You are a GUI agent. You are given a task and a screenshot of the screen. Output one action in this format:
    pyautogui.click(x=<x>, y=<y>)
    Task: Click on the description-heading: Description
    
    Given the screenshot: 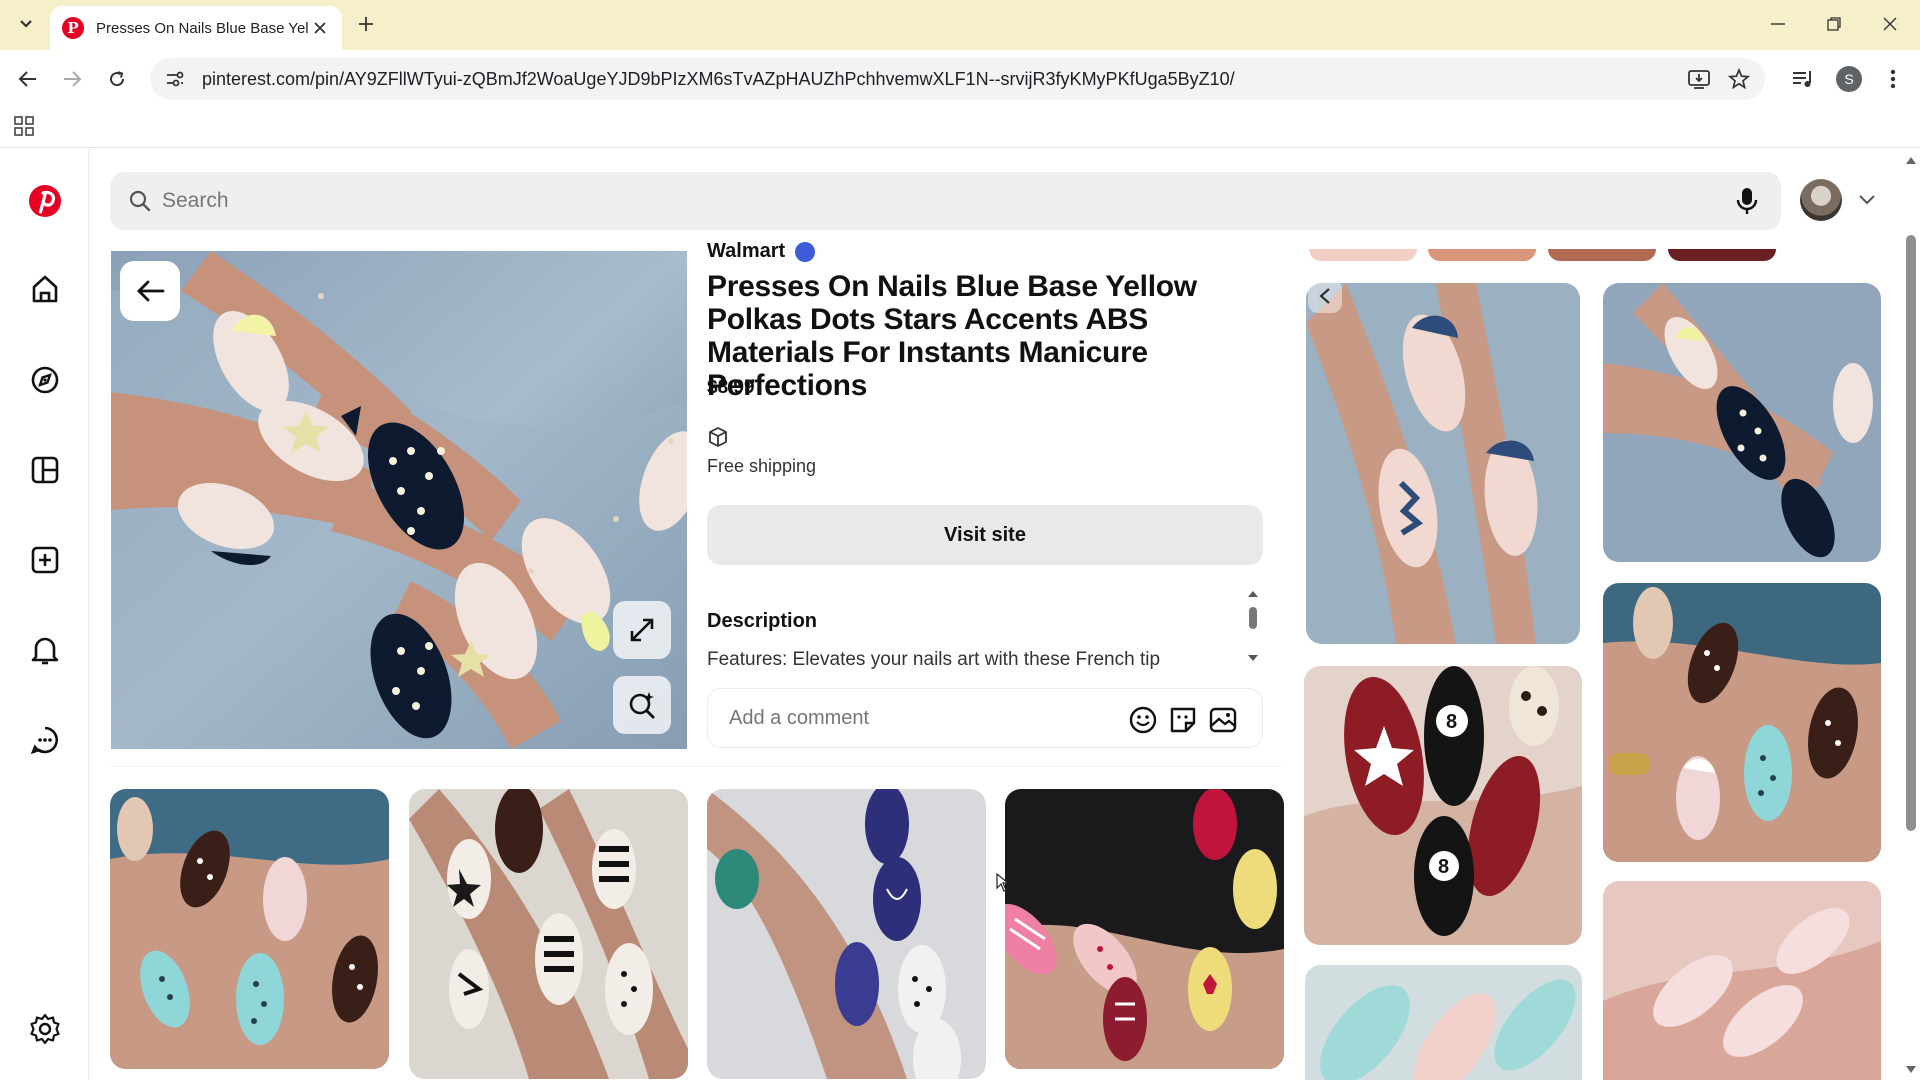 What is the action you would take?
    pyautogui.click(x=762, y=621)
    